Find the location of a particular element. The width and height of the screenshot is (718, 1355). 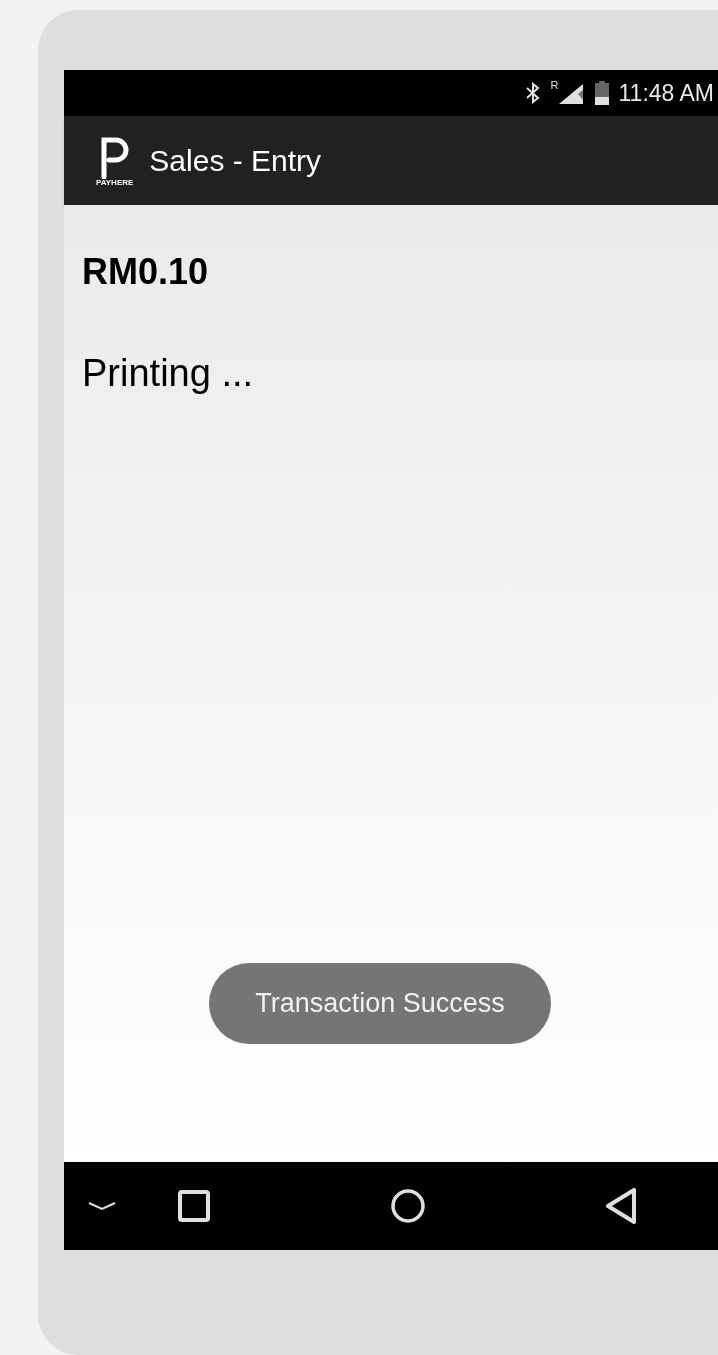

toast-message: Transaction Success is located at coordinates (380, 1003).